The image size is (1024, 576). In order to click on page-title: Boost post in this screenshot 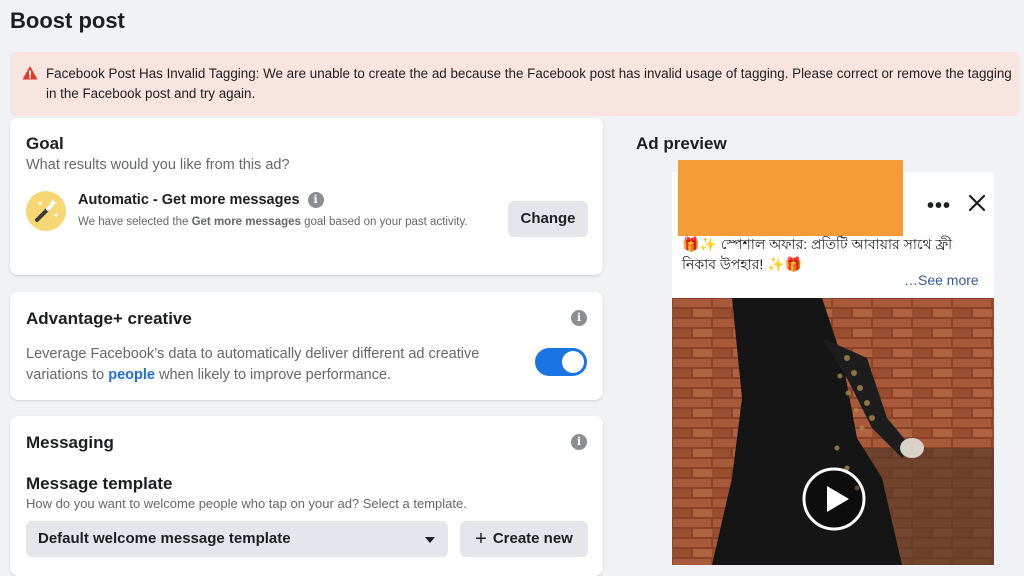, I will do `click(67, 20)`.